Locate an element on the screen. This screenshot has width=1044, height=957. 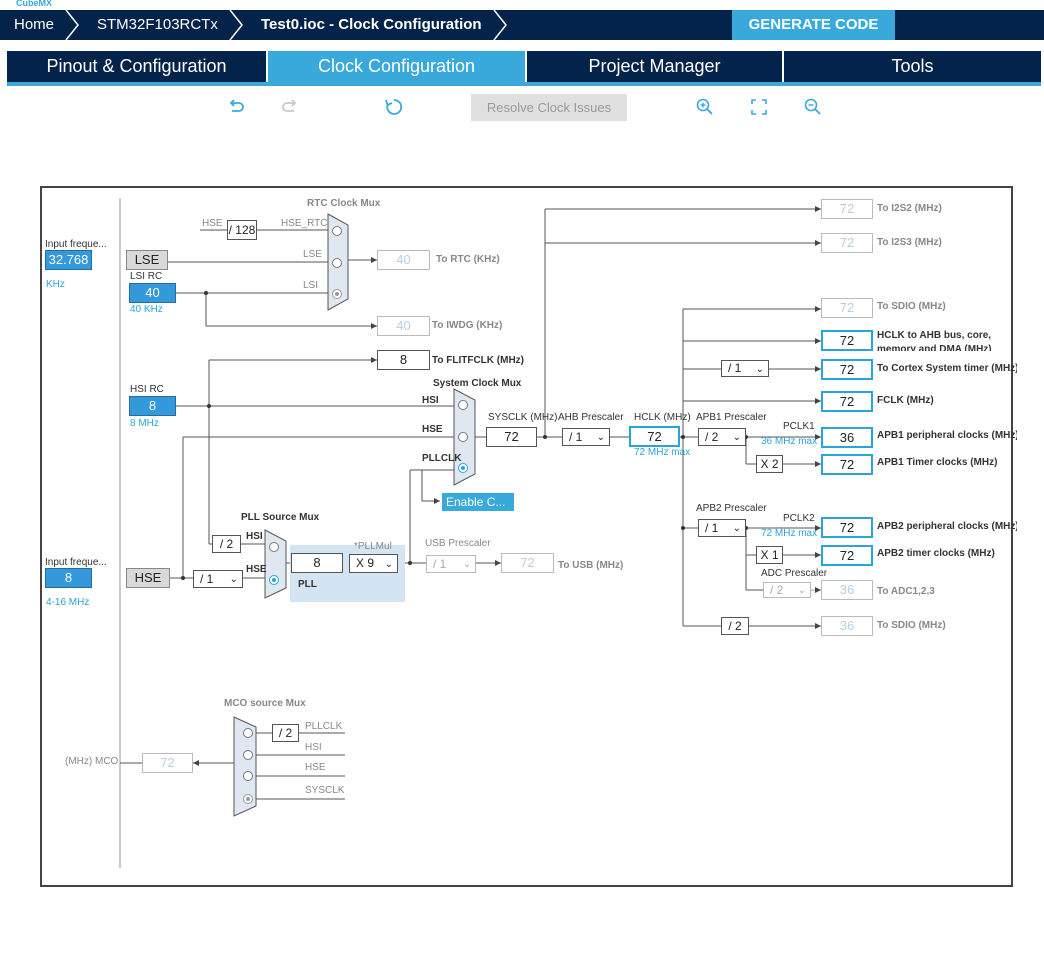
sys-mux-input-hse: HSE is located at coordinates (432, 429).